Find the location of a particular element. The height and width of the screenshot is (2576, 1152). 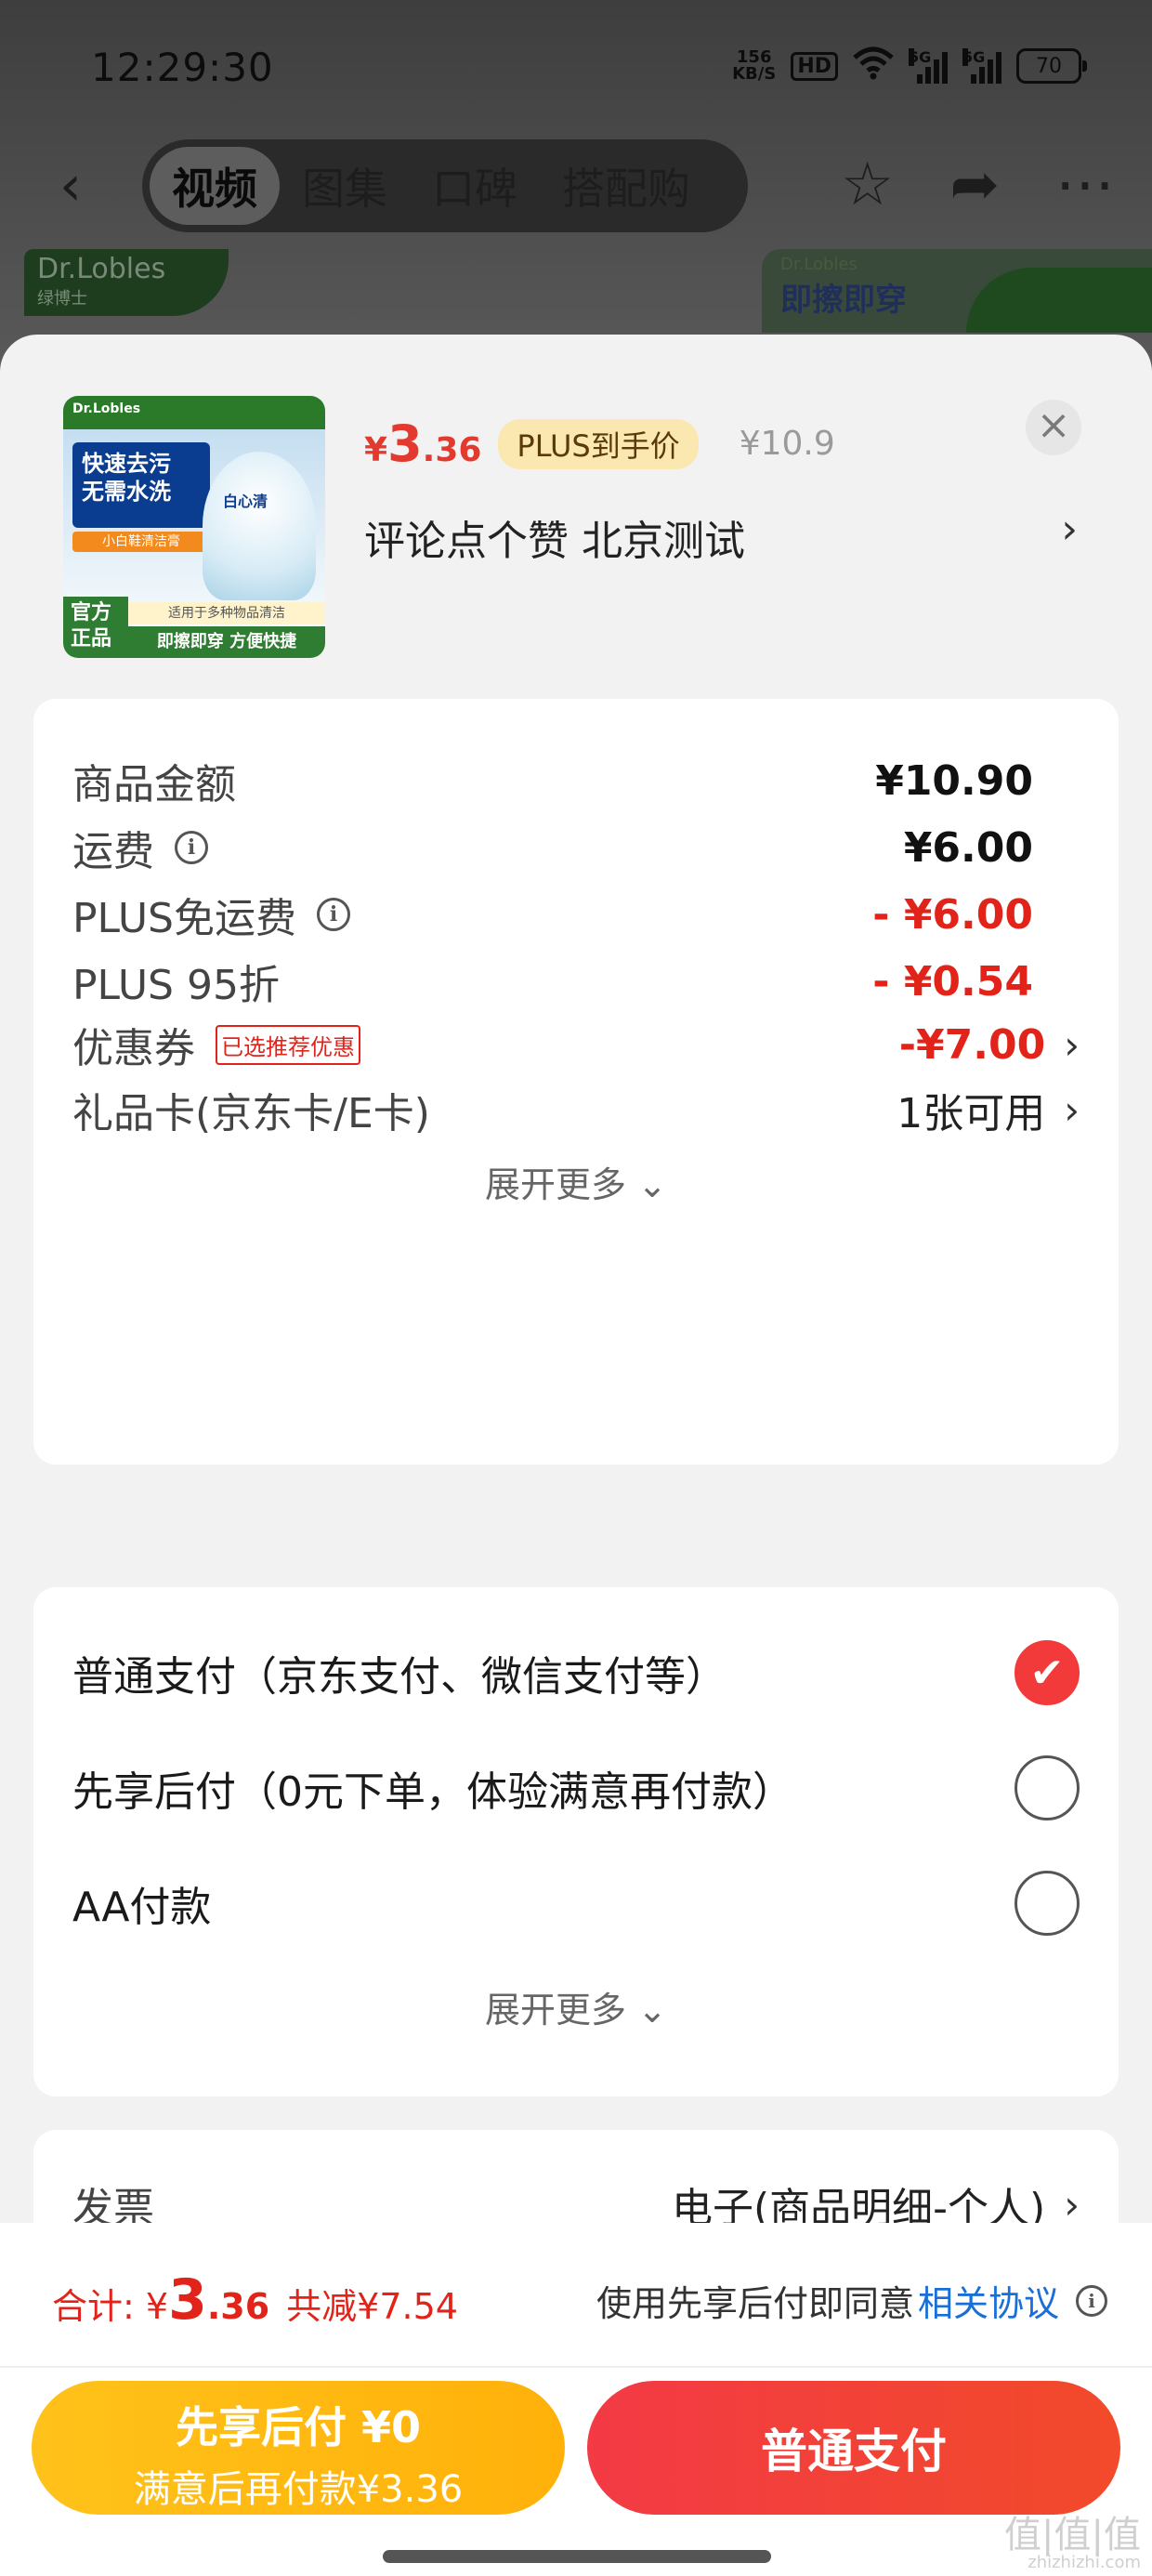

price-row: ¥3.36 PLUS到手价 ¥10.9 is located at coordinates (599, 443).